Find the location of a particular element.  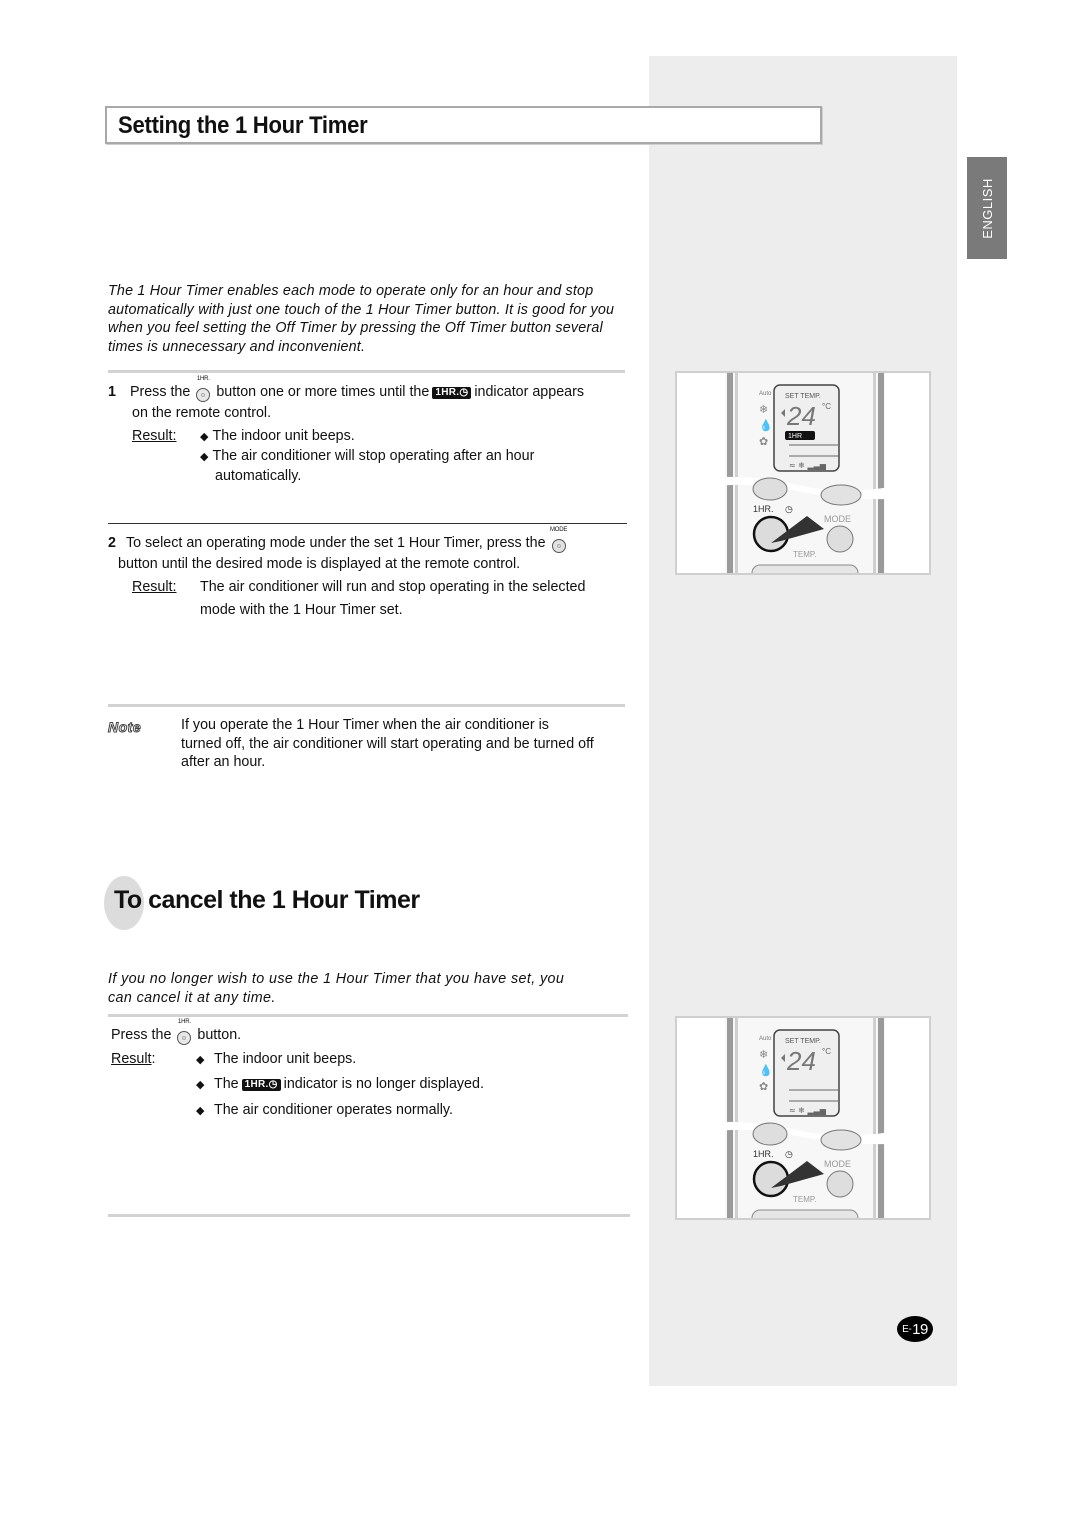

page-number: 19 is located at coordinates (920, 1329).